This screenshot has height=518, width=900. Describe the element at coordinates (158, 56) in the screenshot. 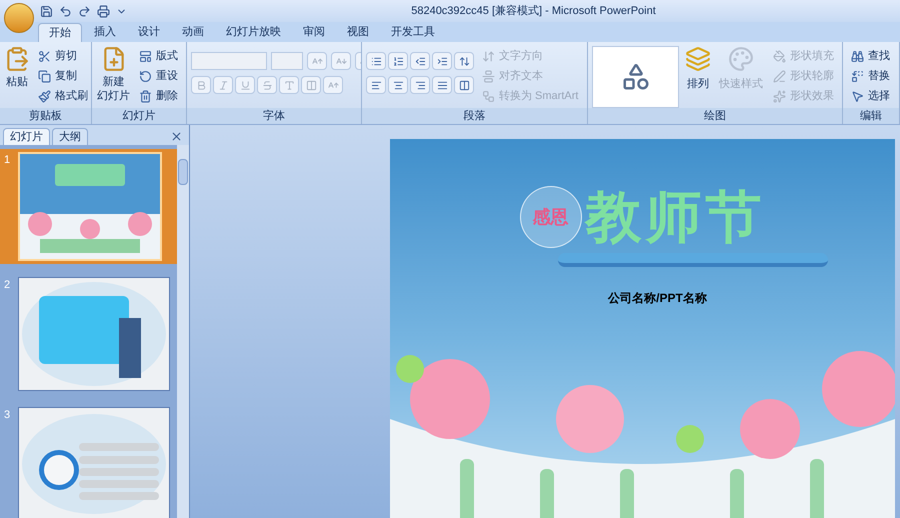

I see `layout-button: 版式` at that location.